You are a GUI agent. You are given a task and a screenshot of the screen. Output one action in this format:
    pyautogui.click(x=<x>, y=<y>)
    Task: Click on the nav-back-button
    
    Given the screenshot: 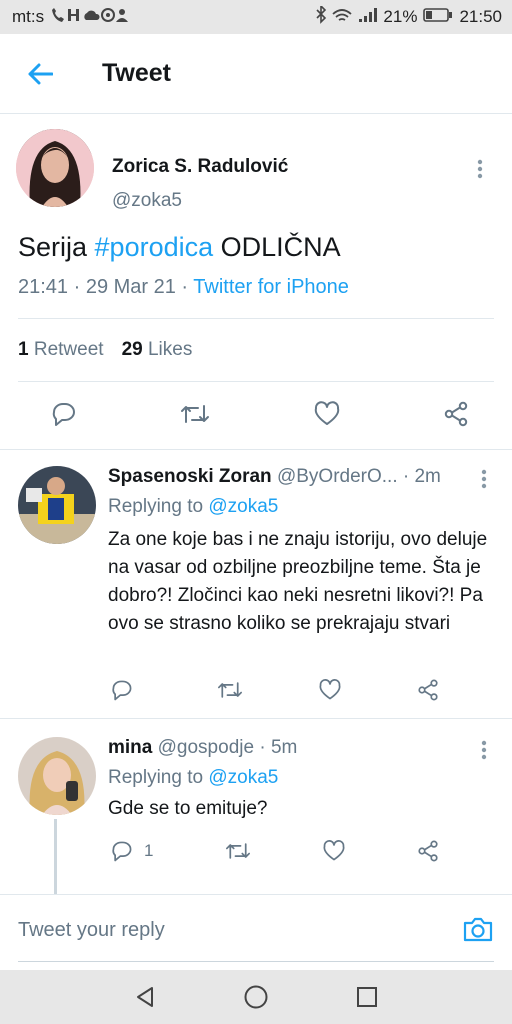 What is the action you would take?
    pyautogui.click(x=145, y=997)
    